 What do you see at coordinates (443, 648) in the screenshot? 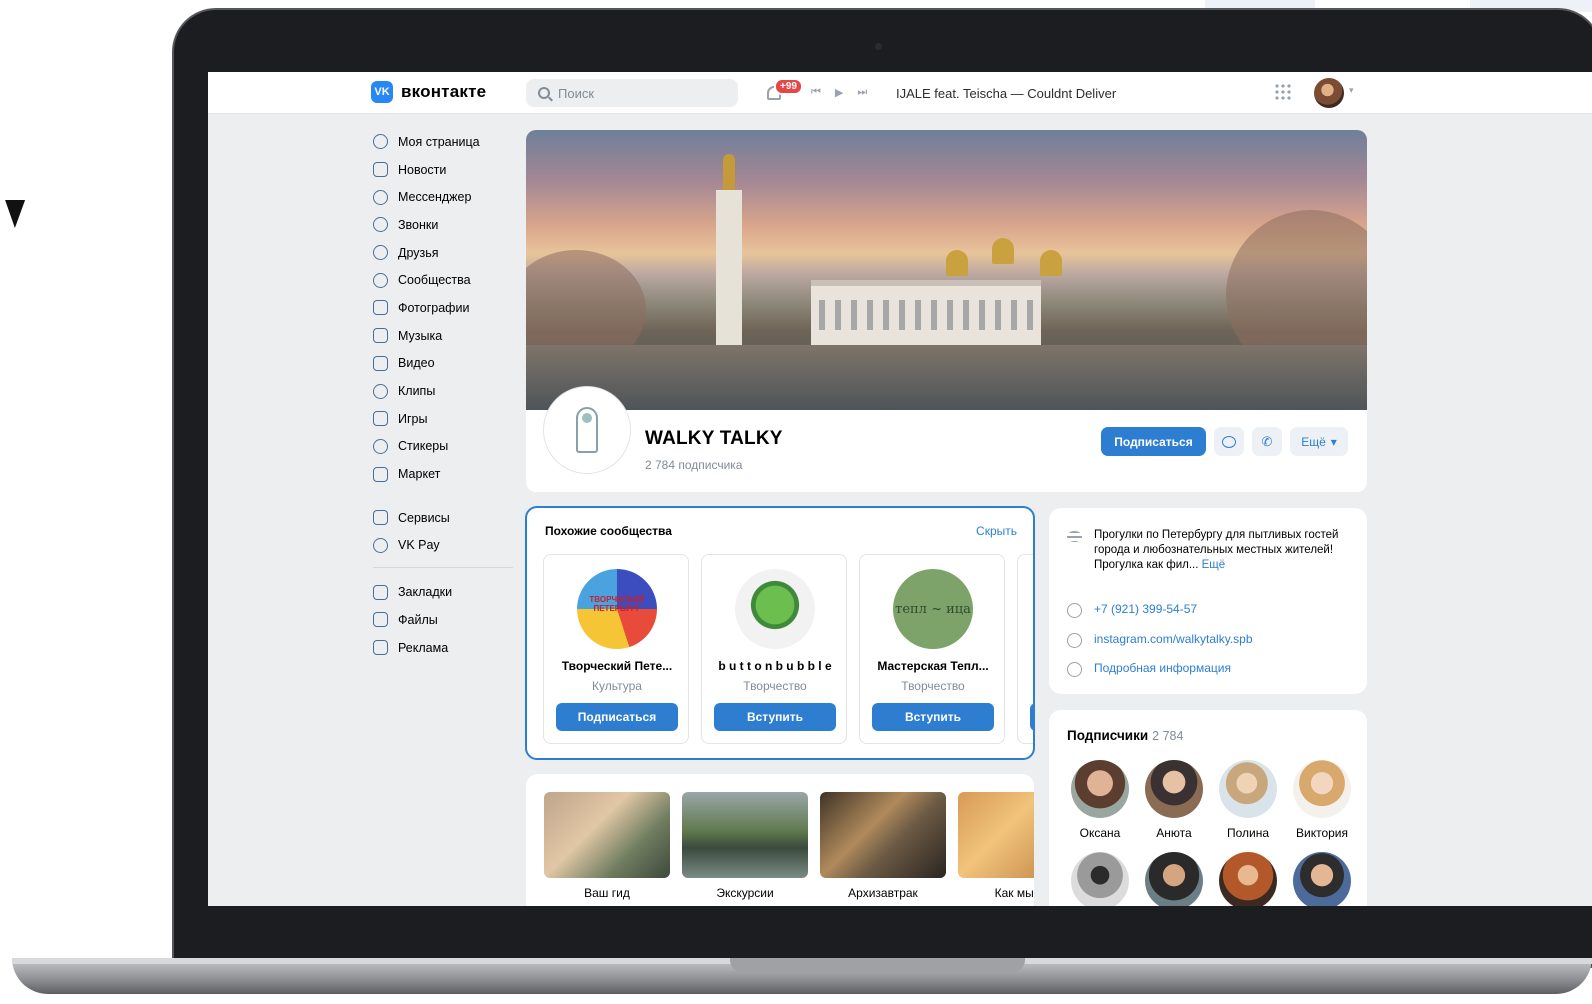
I see `nav-item-ads: Реклама` at bounding box center [443, 648].